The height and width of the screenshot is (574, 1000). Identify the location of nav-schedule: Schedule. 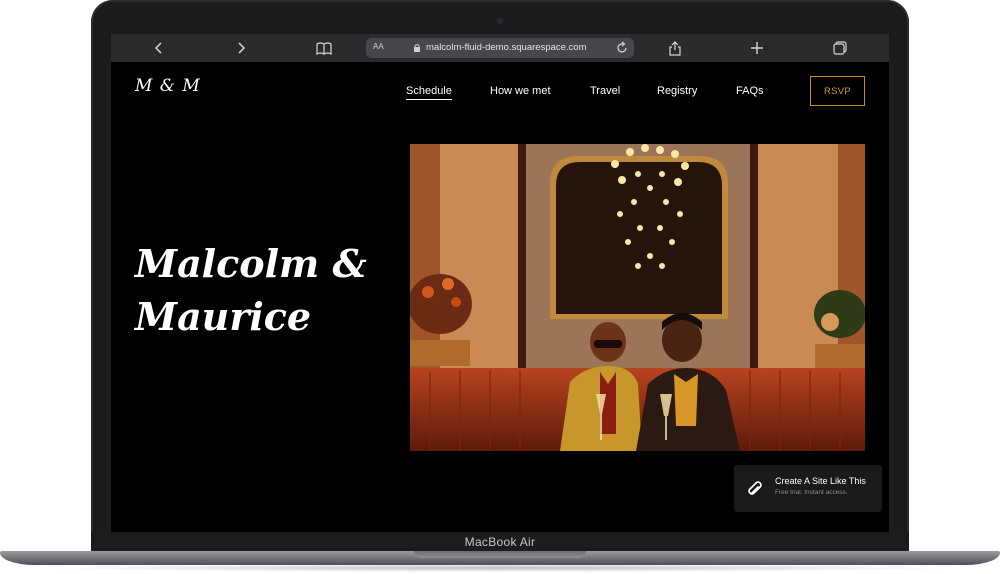
(429, 92).